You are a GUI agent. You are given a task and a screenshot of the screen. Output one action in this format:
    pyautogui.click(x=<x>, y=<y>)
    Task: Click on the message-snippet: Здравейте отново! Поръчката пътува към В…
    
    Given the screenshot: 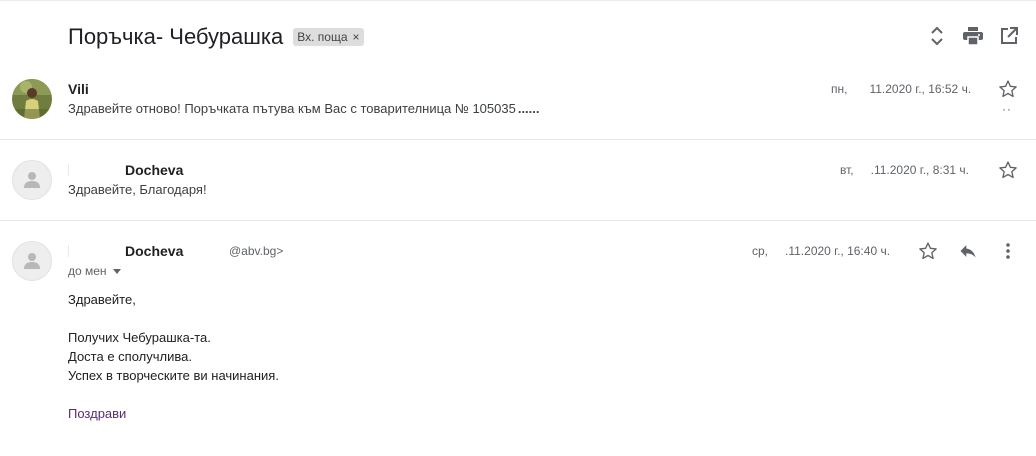 What is the action you would take?
    pyautogui.click(x=304, y=108)
    